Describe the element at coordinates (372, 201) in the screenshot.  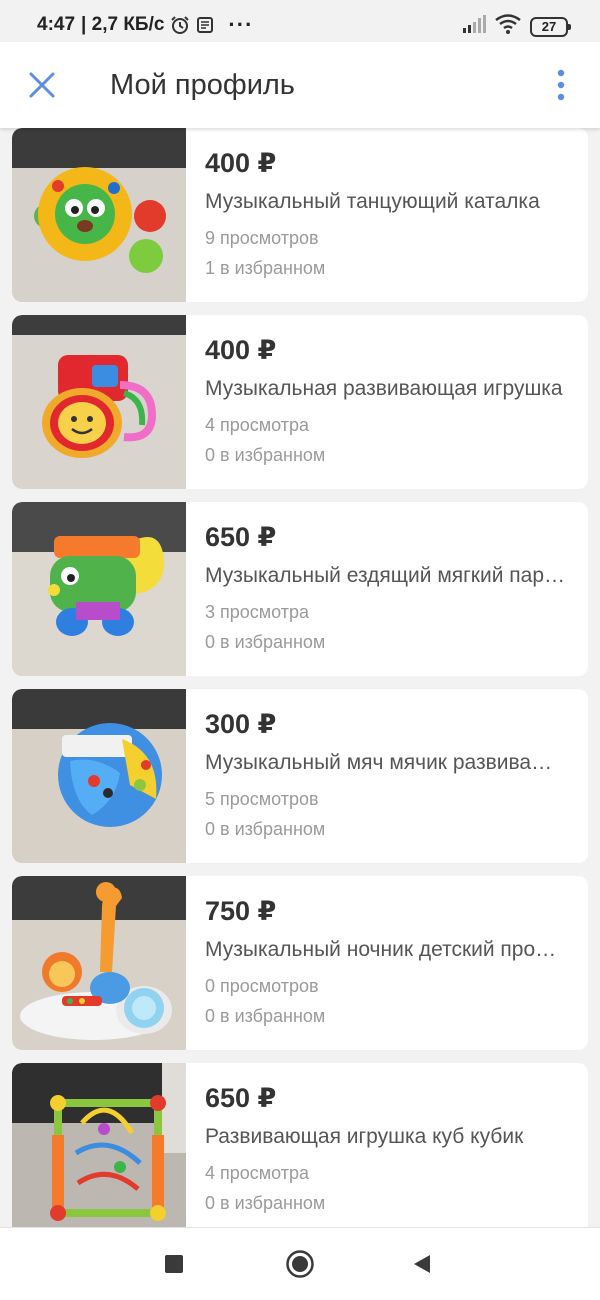
I see `listing-title: Музыкальный танцующий каталка` at that location.